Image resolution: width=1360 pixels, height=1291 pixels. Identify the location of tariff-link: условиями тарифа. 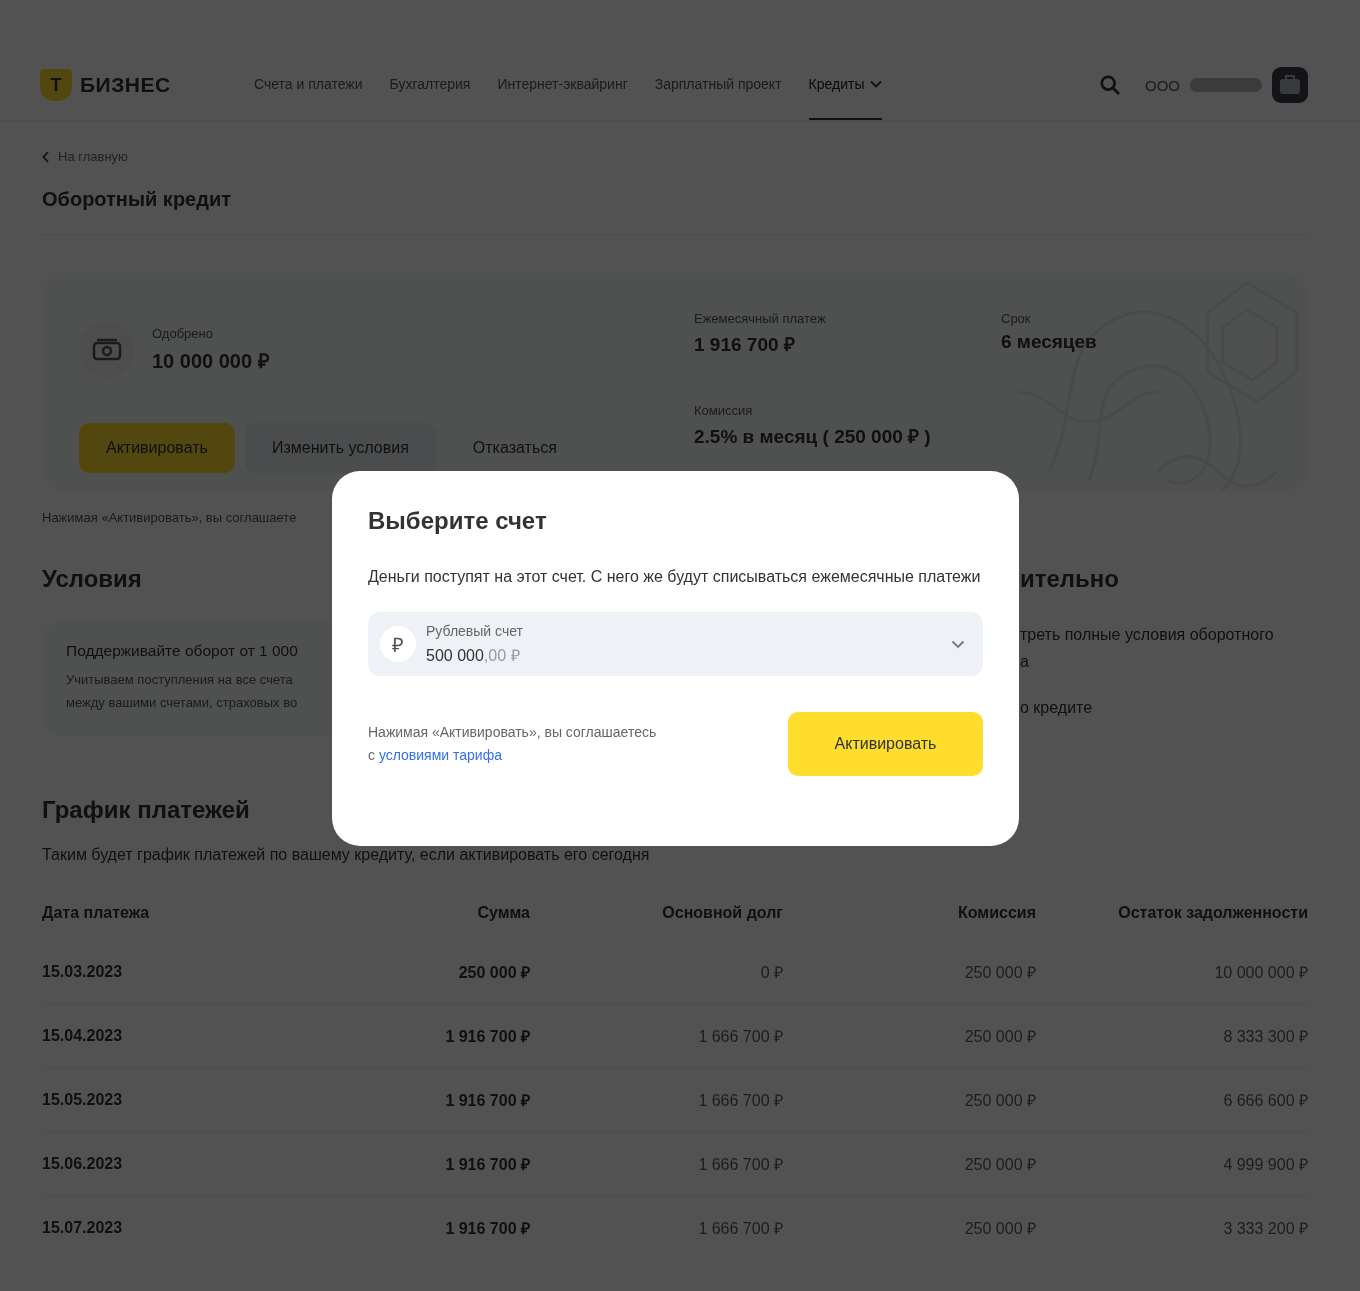
(440, 755).